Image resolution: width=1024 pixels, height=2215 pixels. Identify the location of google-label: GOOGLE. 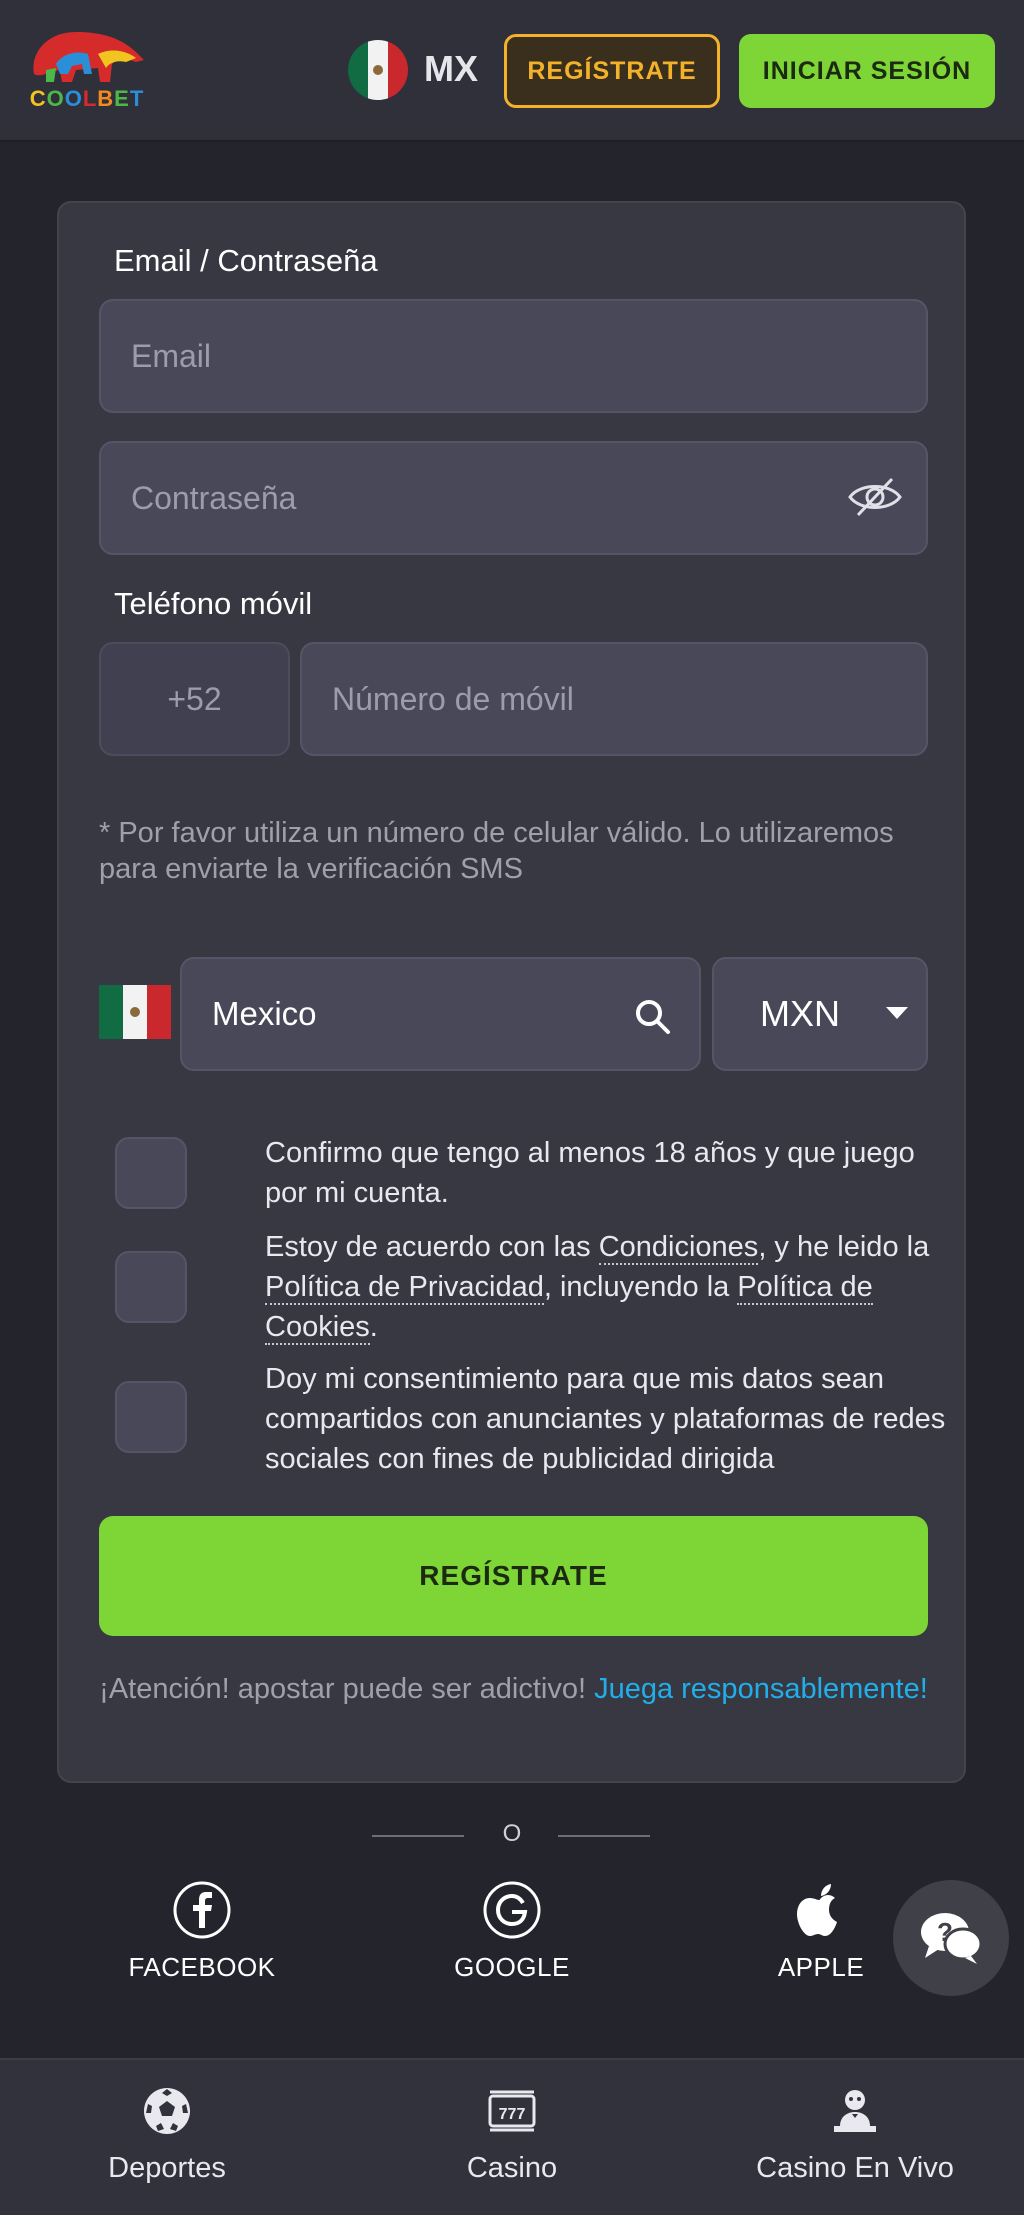
(512, 1967).